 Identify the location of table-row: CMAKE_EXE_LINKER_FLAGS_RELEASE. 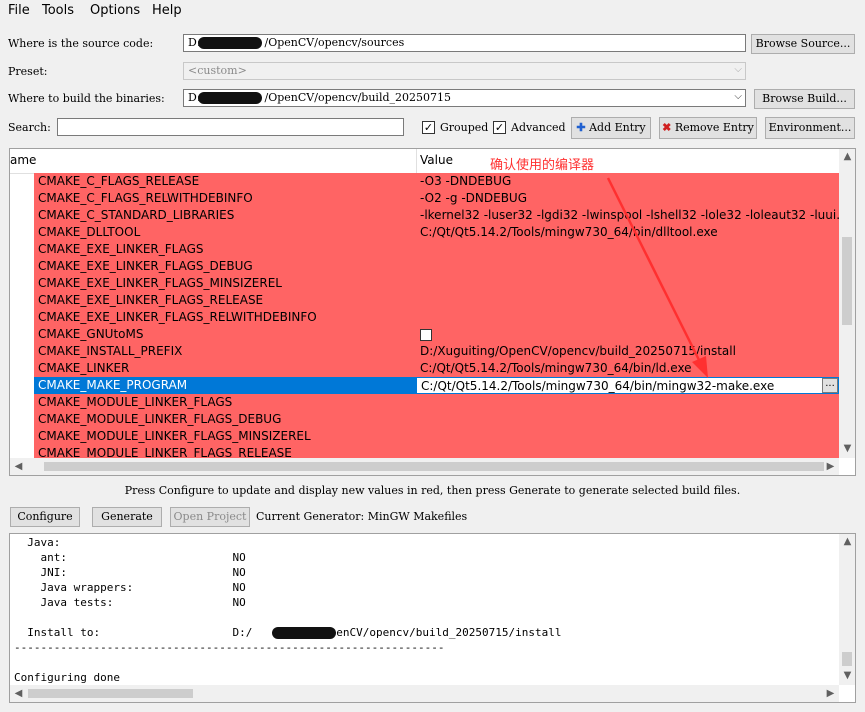
(424, 300).